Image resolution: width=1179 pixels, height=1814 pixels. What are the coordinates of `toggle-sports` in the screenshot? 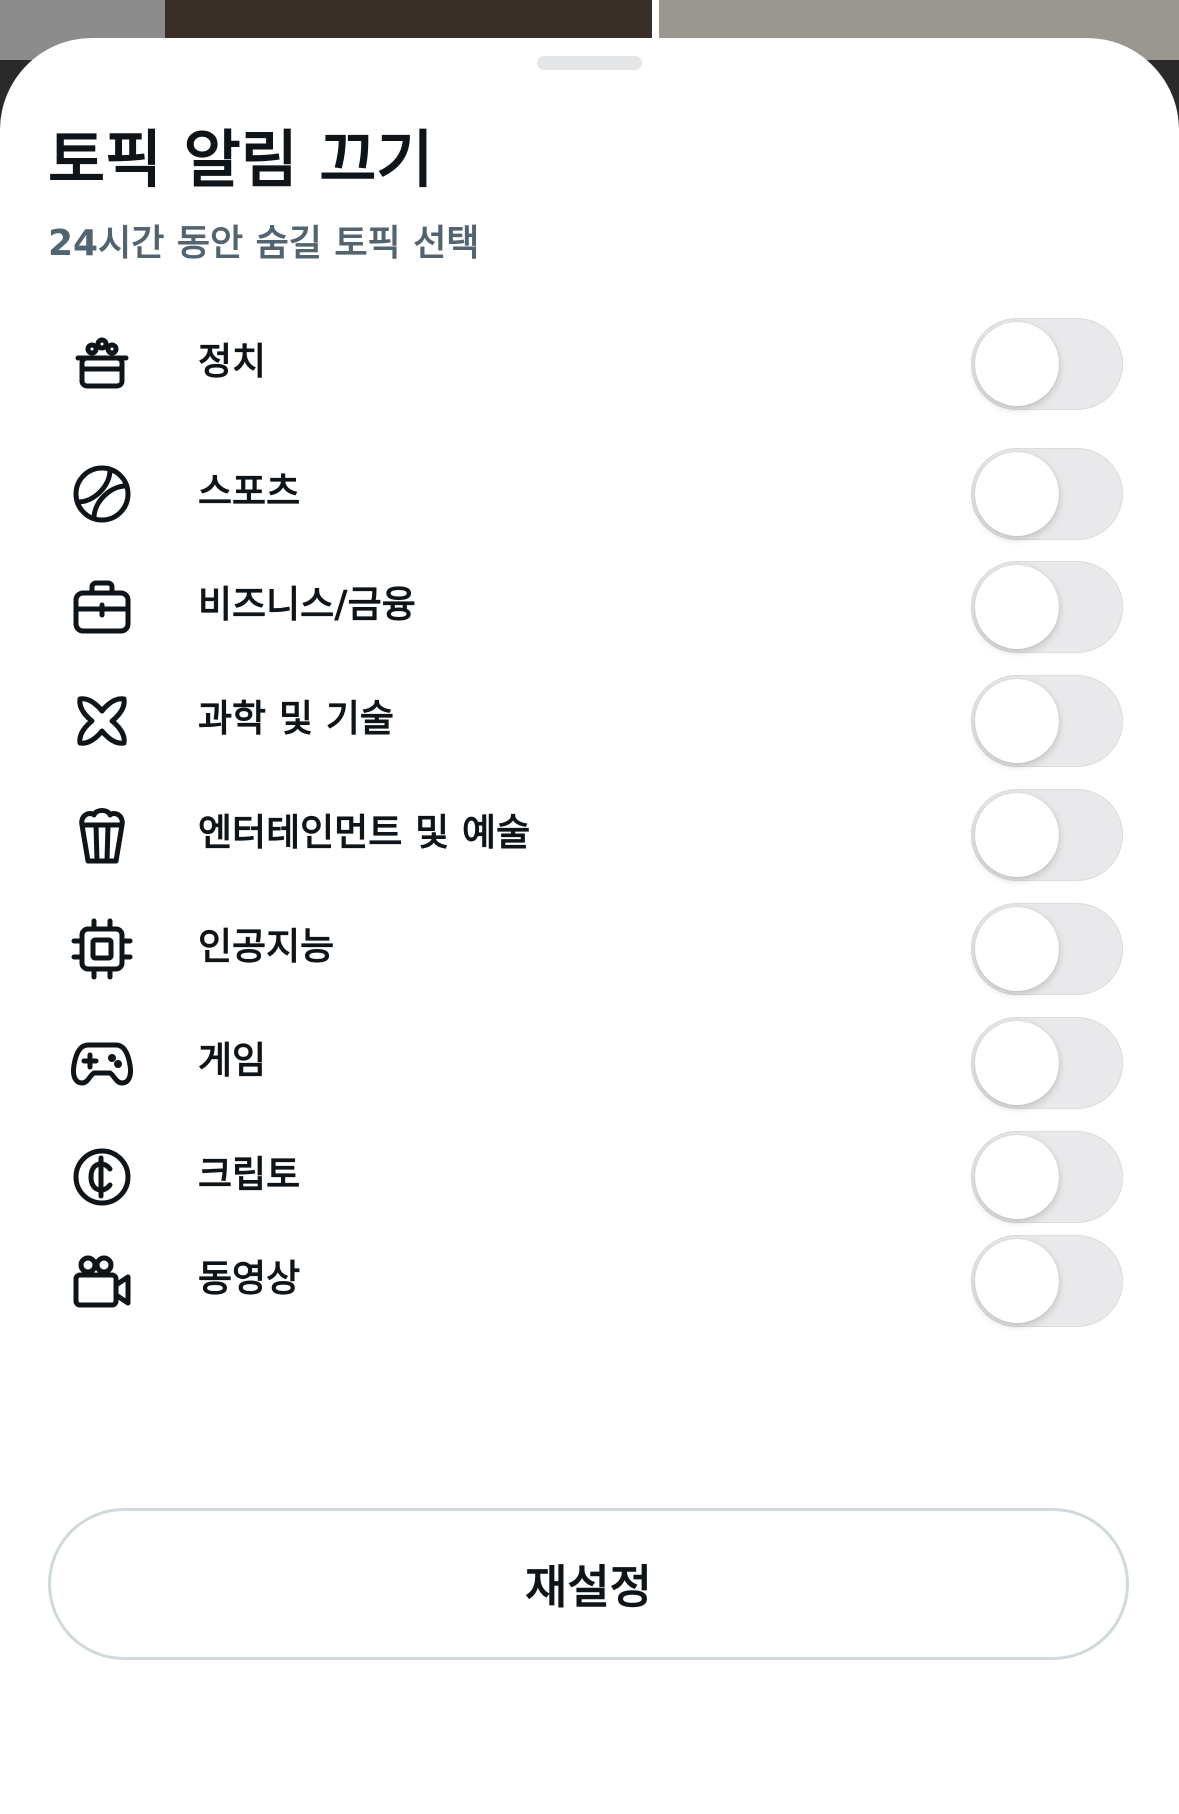 It's located at (1047, 494).